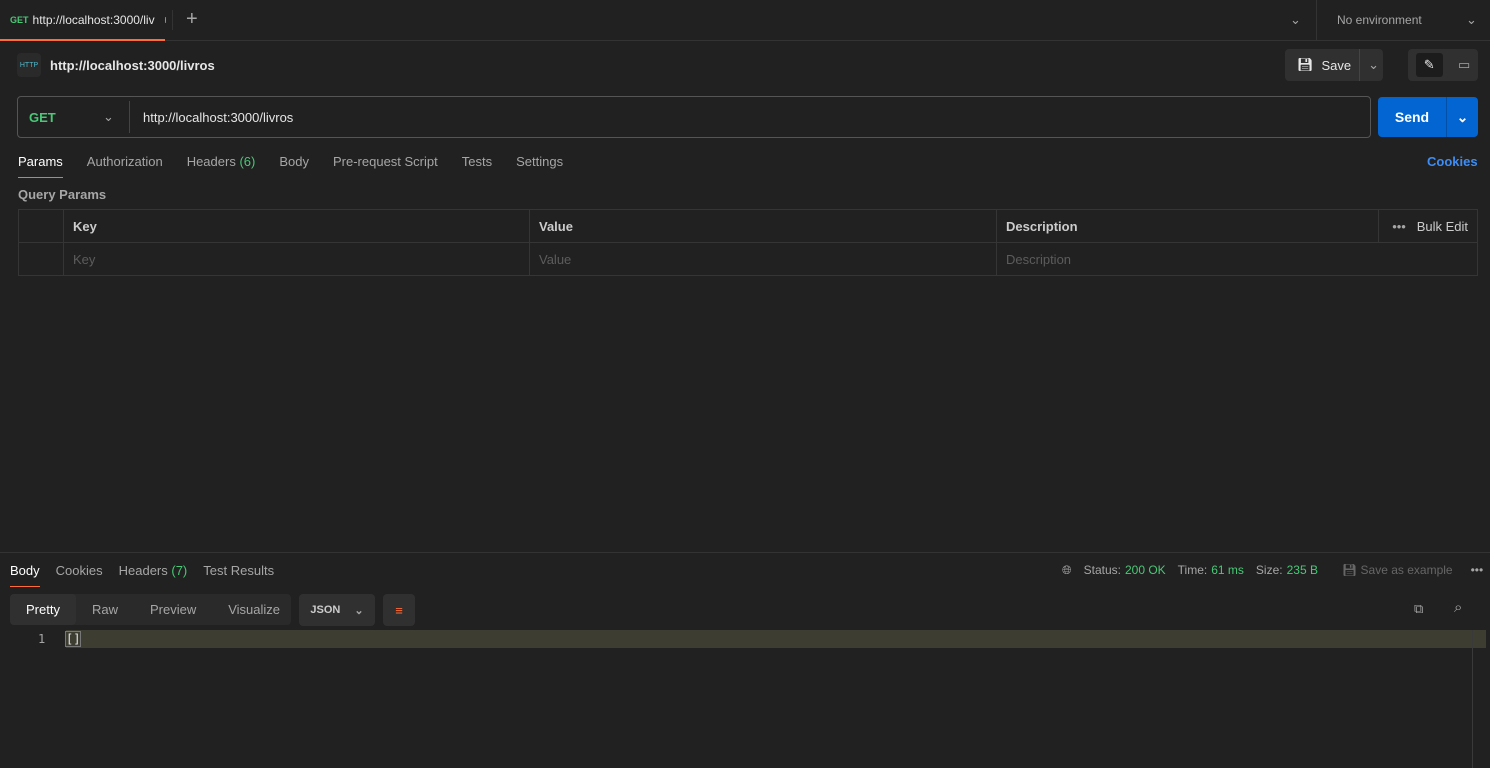 This screenshot has width=1490, height=768. What do you see at coordinates (763, 259) in the screenshot?
I see `value-input: Value` at bounding box center [763, 259].